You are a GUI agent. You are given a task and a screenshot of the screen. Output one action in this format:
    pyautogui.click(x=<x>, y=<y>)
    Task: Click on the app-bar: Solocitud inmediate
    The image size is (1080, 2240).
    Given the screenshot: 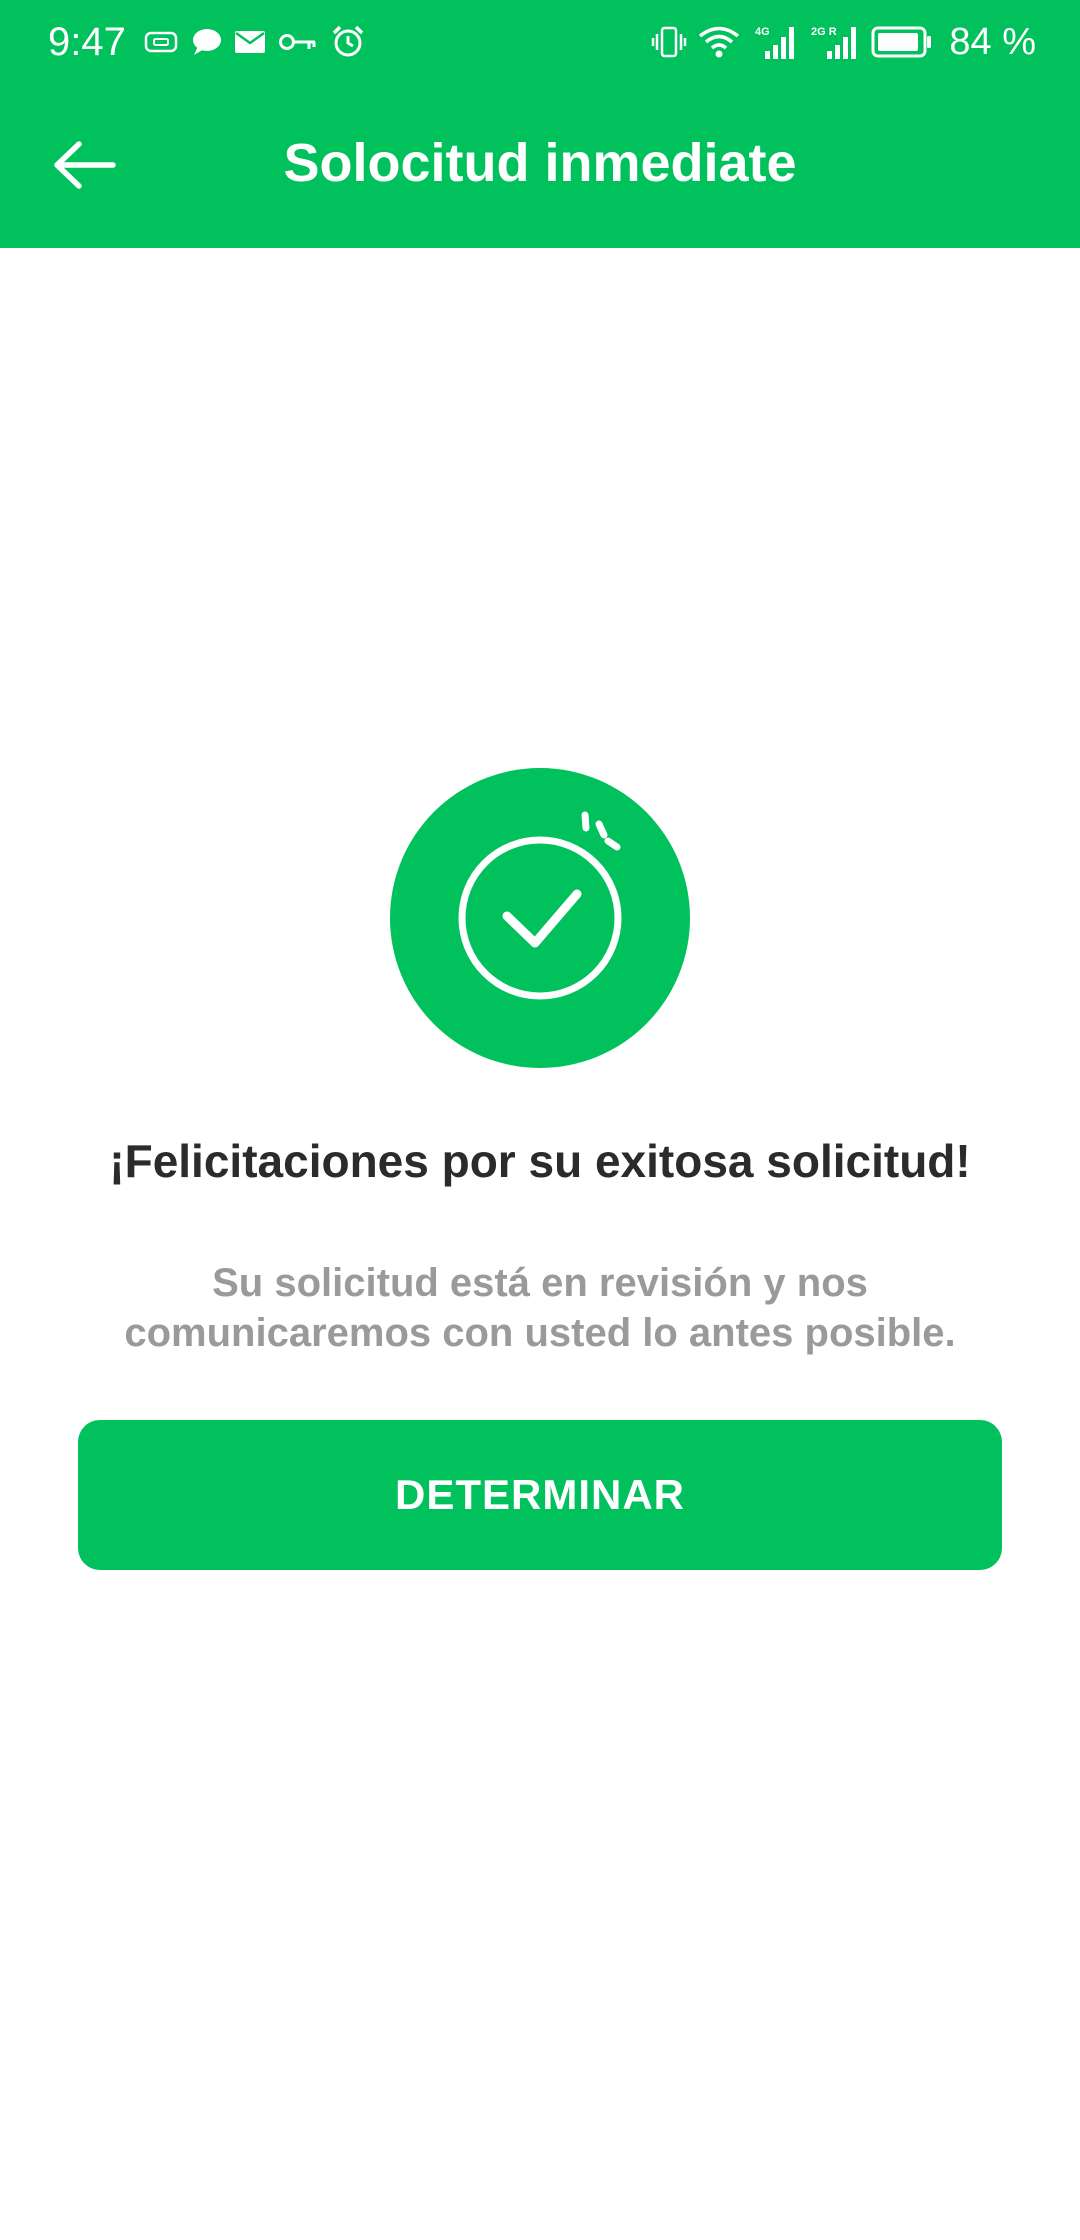 What is the action you would take?
    pyautogui.click(x=540, y=166)
    